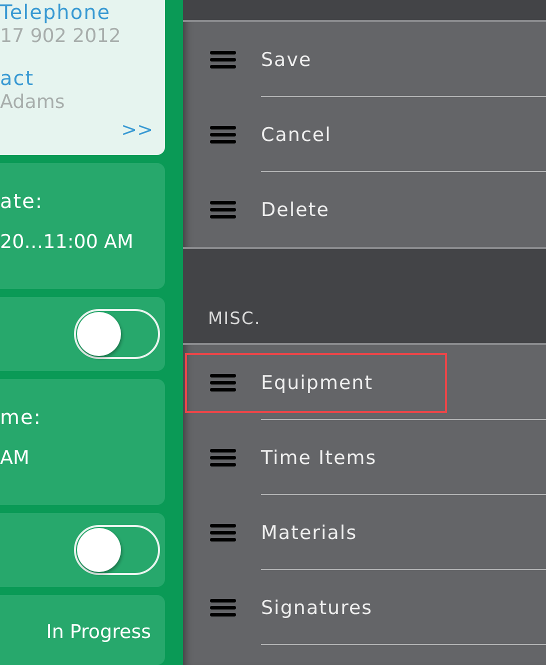  I want to click on field-value: 20…11:00 AM, so click(67, 242).